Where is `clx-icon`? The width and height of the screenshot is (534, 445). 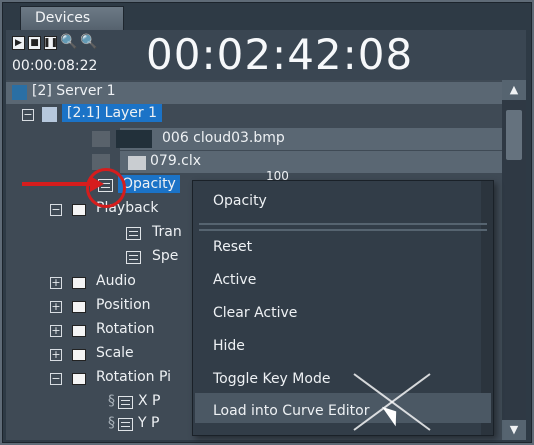
clx-icon is located at coordinates (137, 163).